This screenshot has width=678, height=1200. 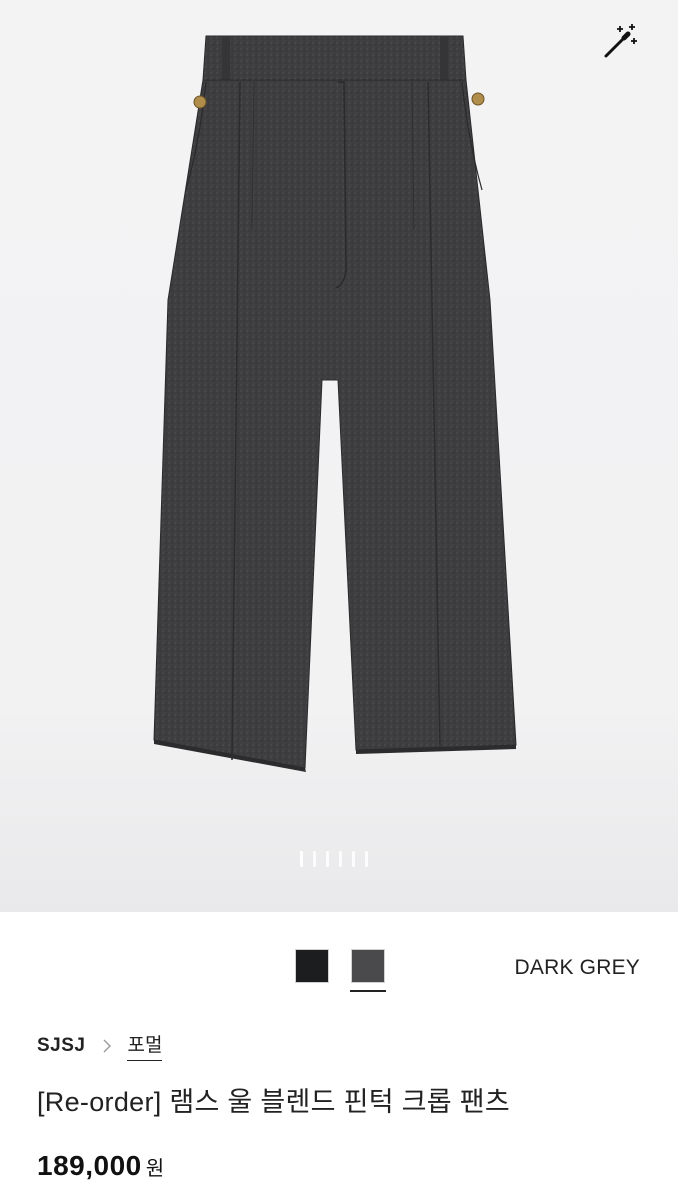 What do you see at coordinates (107, 1045) in the screenshot?
I see `chevron-right-icon` at bounding box center [107, 1045].